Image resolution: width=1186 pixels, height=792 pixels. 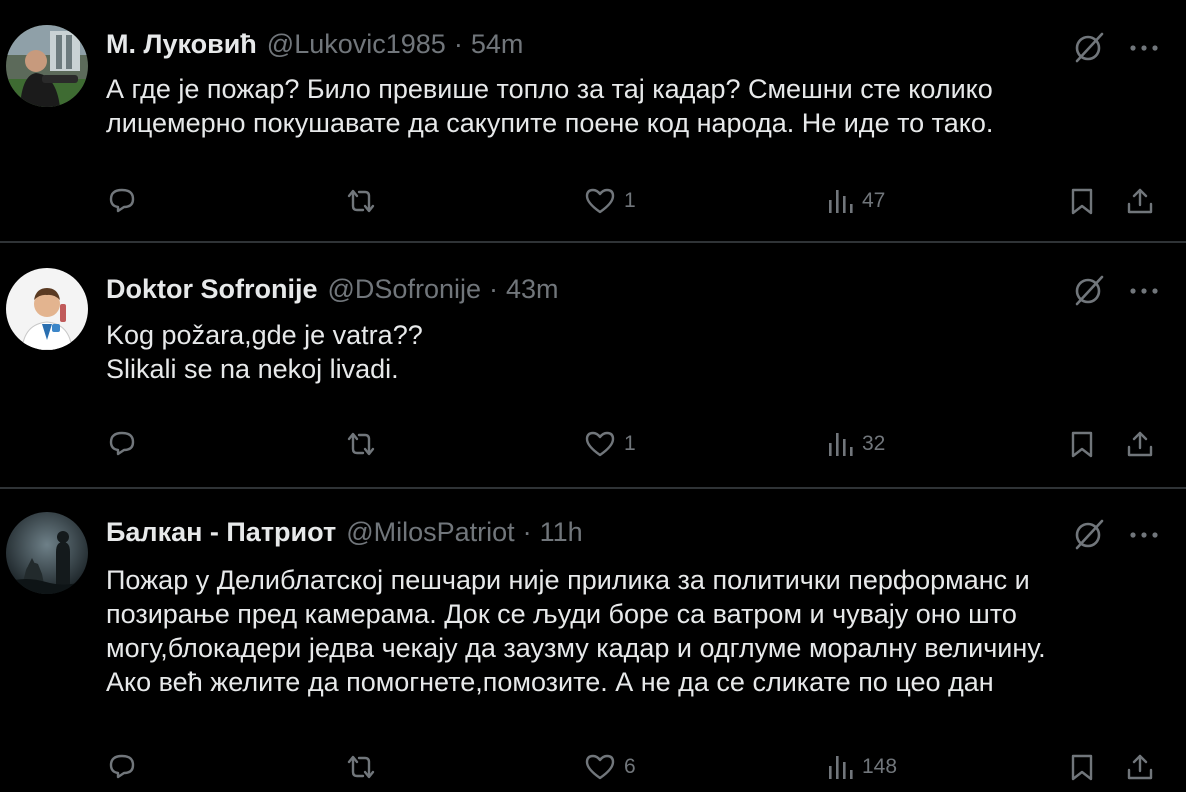 What do you see at coordinates (532, 289) in the screenshot?
I see `tweet-time: 43m` at bounding box center [532, 289].